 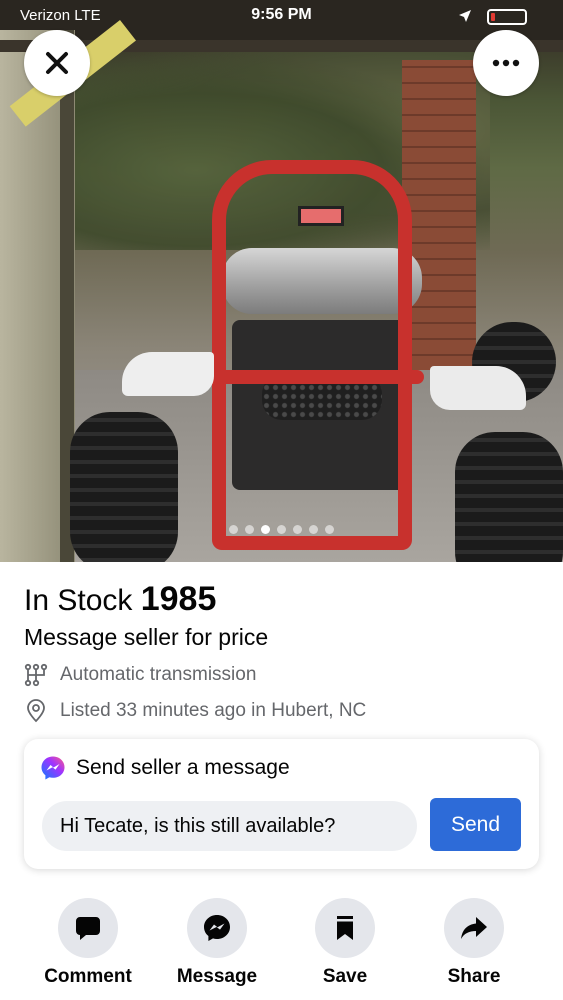 I want to click on battery-level, so click(x=493, y=17).